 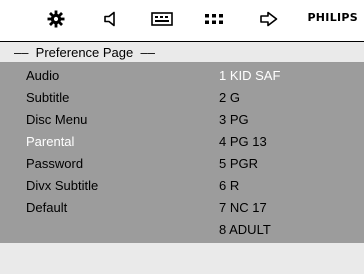 I want to click on menu-item-password: Password, so click(x=54, y=163).